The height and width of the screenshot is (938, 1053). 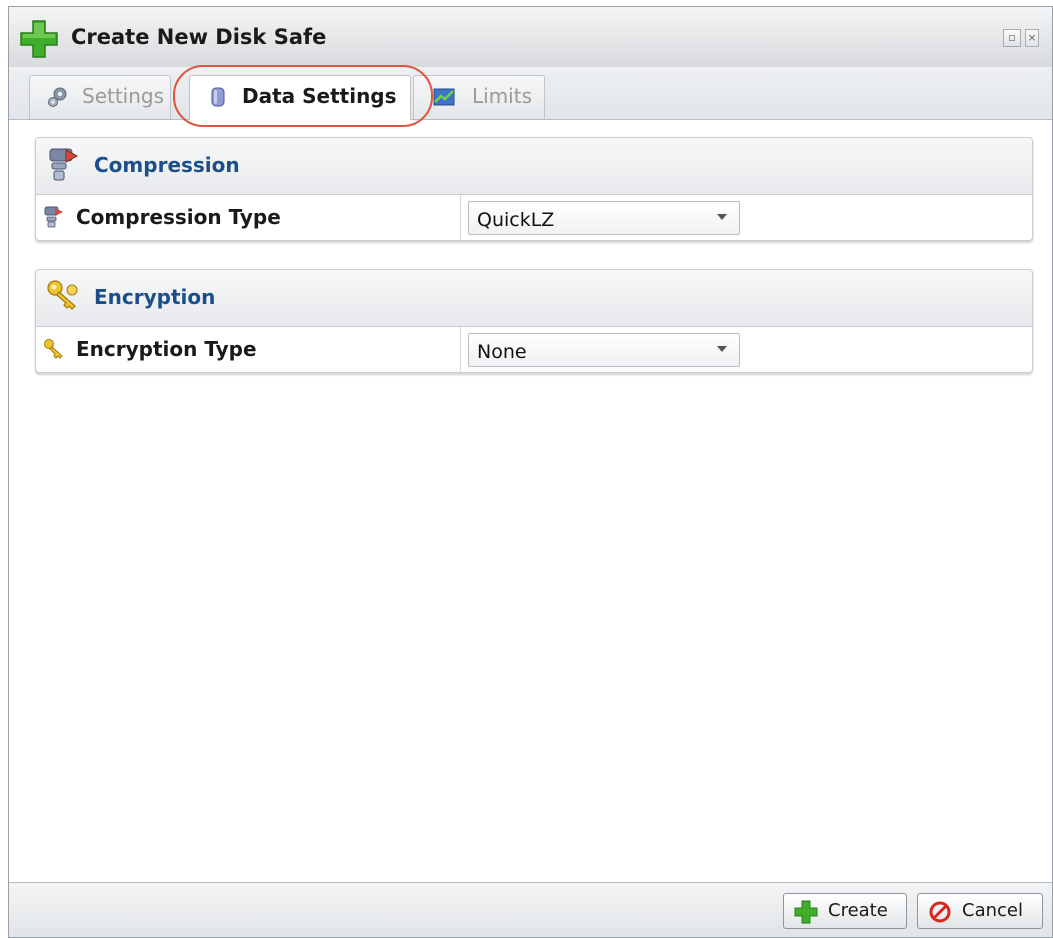 What do you see at coordinates (516, 220) in the screenshot?
I see `compression-type-value: QuickLZ` at bounding box center [516, 220].